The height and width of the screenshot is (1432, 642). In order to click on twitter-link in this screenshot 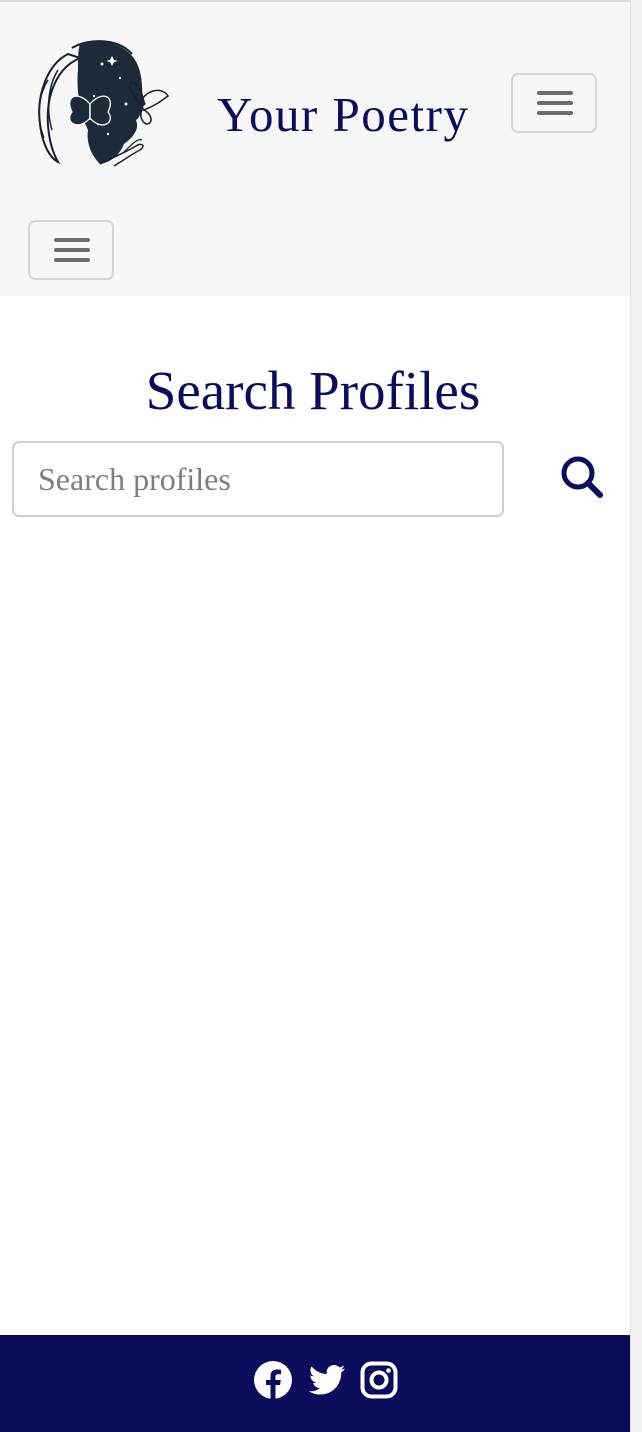, I will do `click(327, 1380)`.